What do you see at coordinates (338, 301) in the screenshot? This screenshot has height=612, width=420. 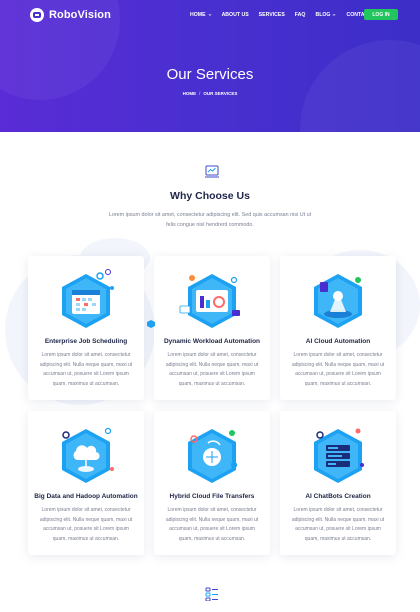 I see `ai-cloud-illustration-icon` at bounding box center [338, 301].